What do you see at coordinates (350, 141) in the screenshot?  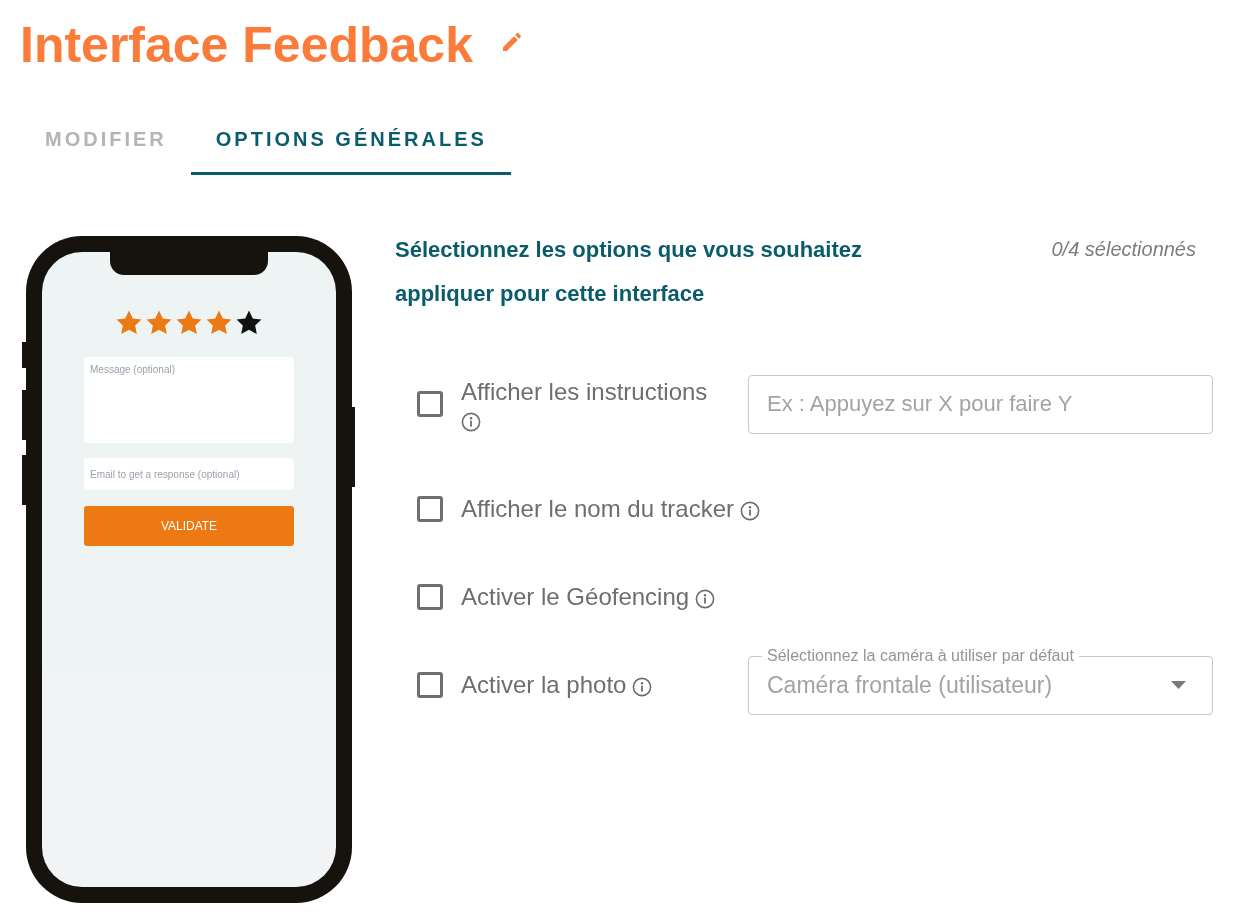 I see `tab: OPTIONS GÉNÉRALES` at bounding box center [350, 141].